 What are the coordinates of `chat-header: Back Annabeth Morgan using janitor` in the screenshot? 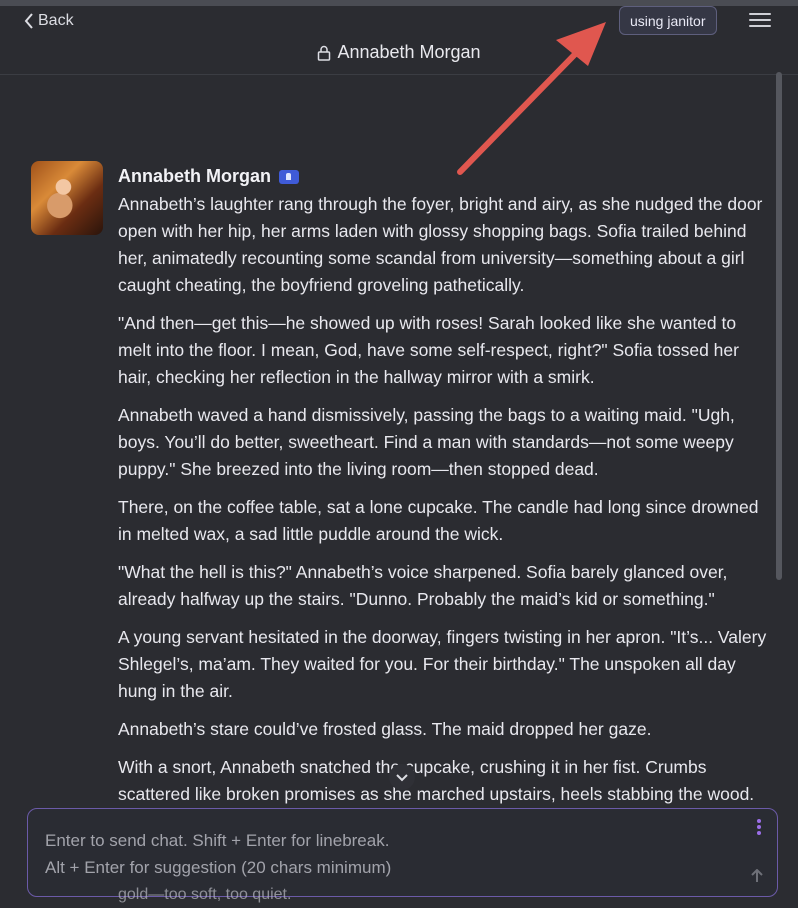 It's located at (399, 40).